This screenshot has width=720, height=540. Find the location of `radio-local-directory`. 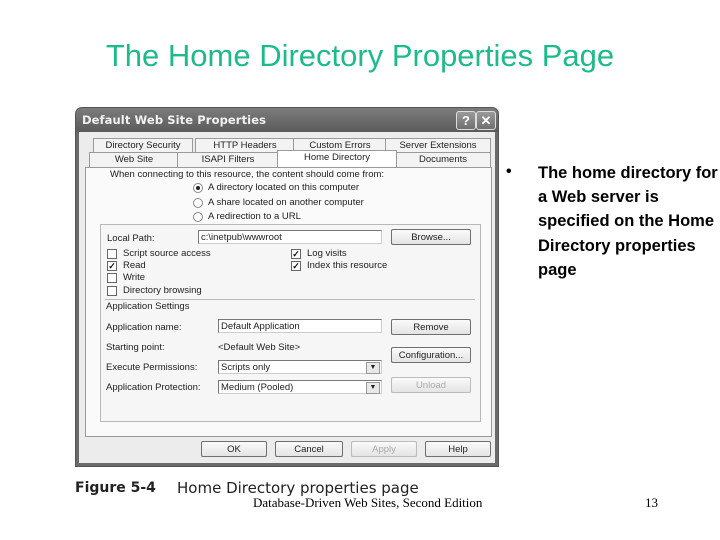

radio-local-directory is located at coordinates (198, 188).